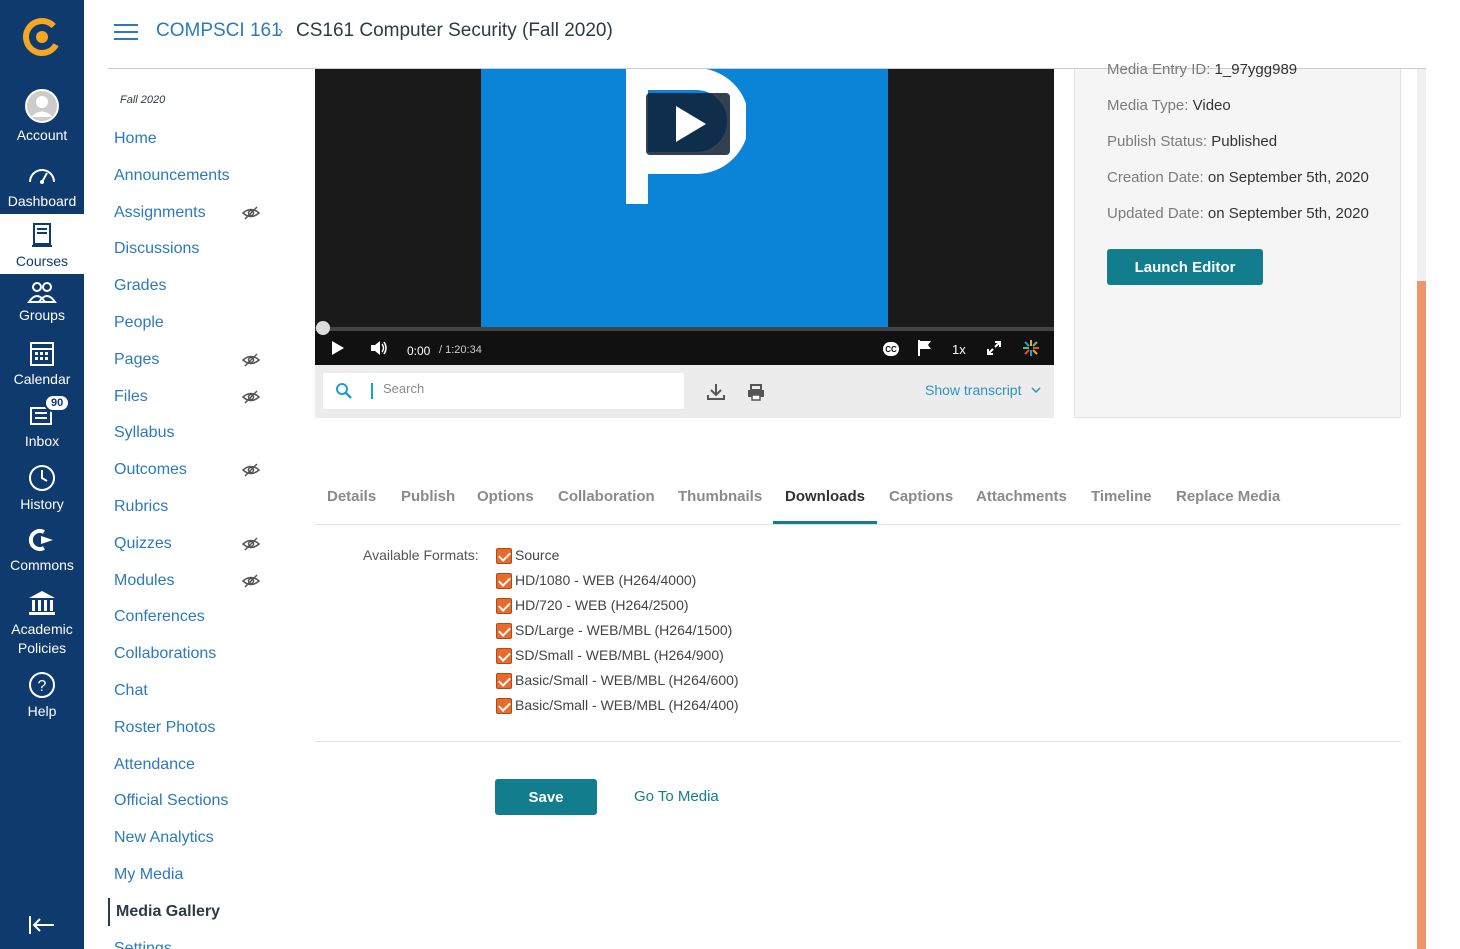 The width and height of the screenshot is (1460, 949). What do you see at coordinates (199, 397) in the screenshot?
I see `course-nav-files: Files` at bounding box center [199, 397].